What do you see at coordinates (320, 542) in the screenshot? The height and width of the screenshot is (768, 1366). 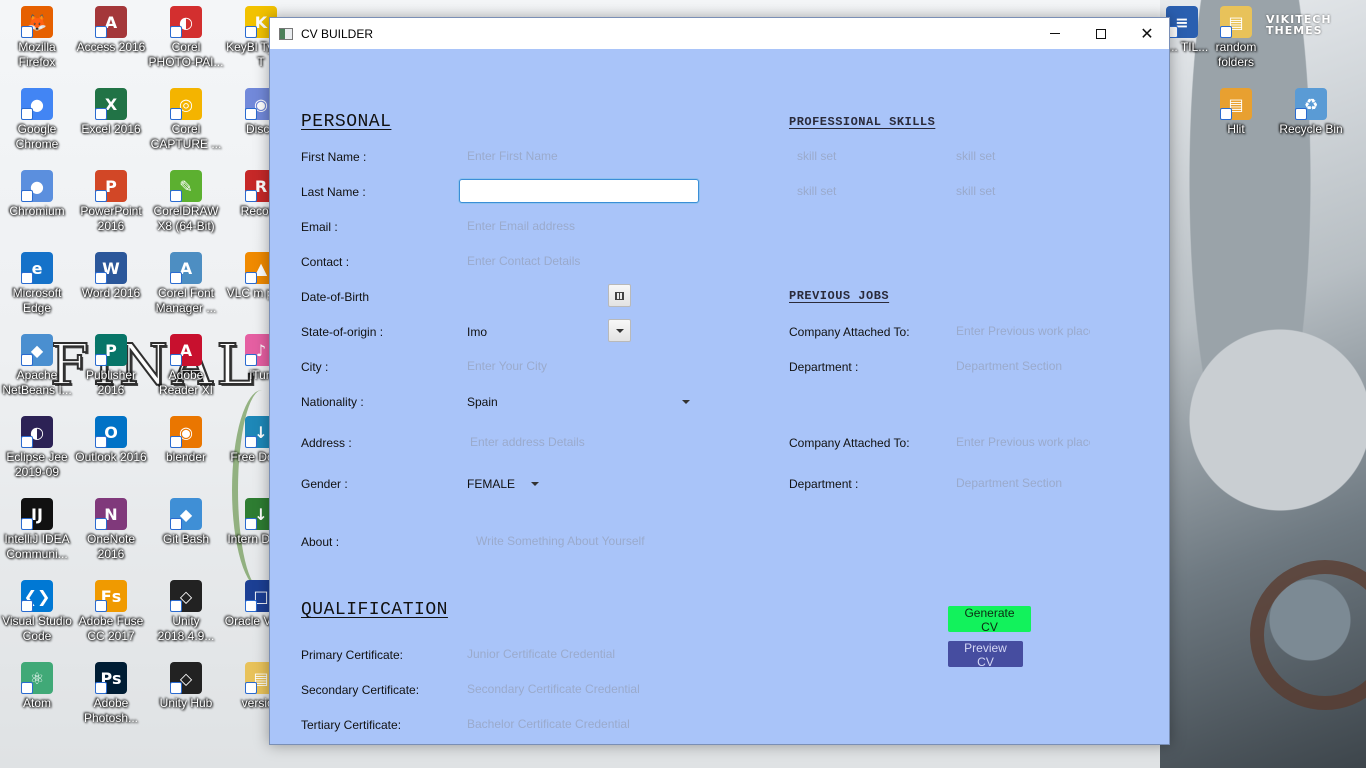 I see `about-label: About :` at bounding box center [320, 542].